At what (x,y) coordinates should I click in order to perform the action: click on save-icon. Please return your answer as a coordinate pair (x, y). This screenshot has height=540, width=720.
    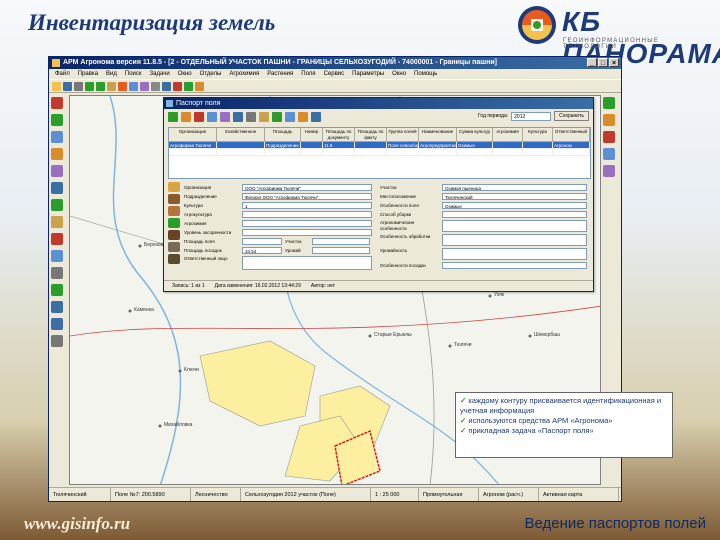
    Looking at the image, I should click on (67, 86).